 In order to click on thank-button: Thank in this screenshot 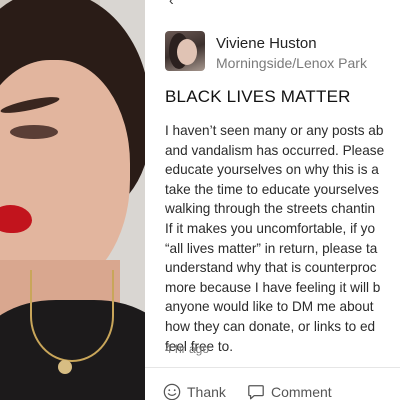, I will do `click(194, 391)`.